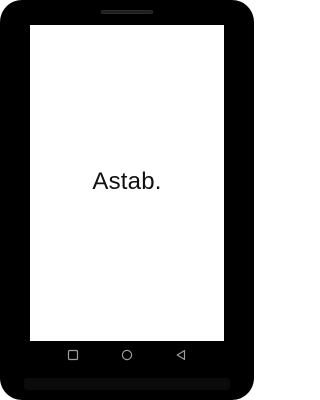  I want to click on square-recents-icon, so click(73, 355).